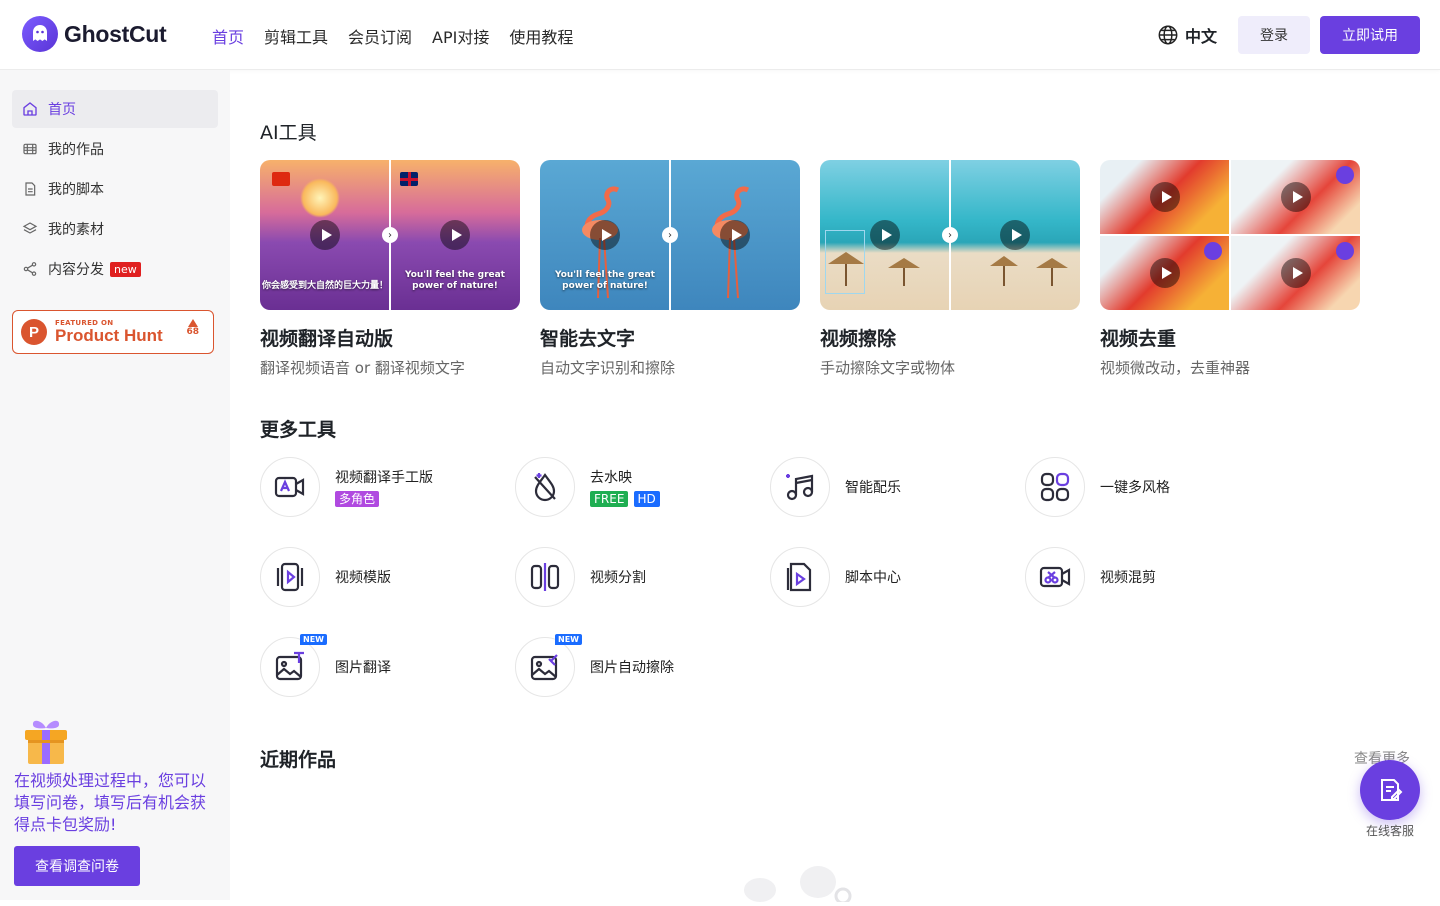  I want to click on ai-tool-card-dedupe: 视频去重 视频微改动，去重神器, so click(1230, 269).